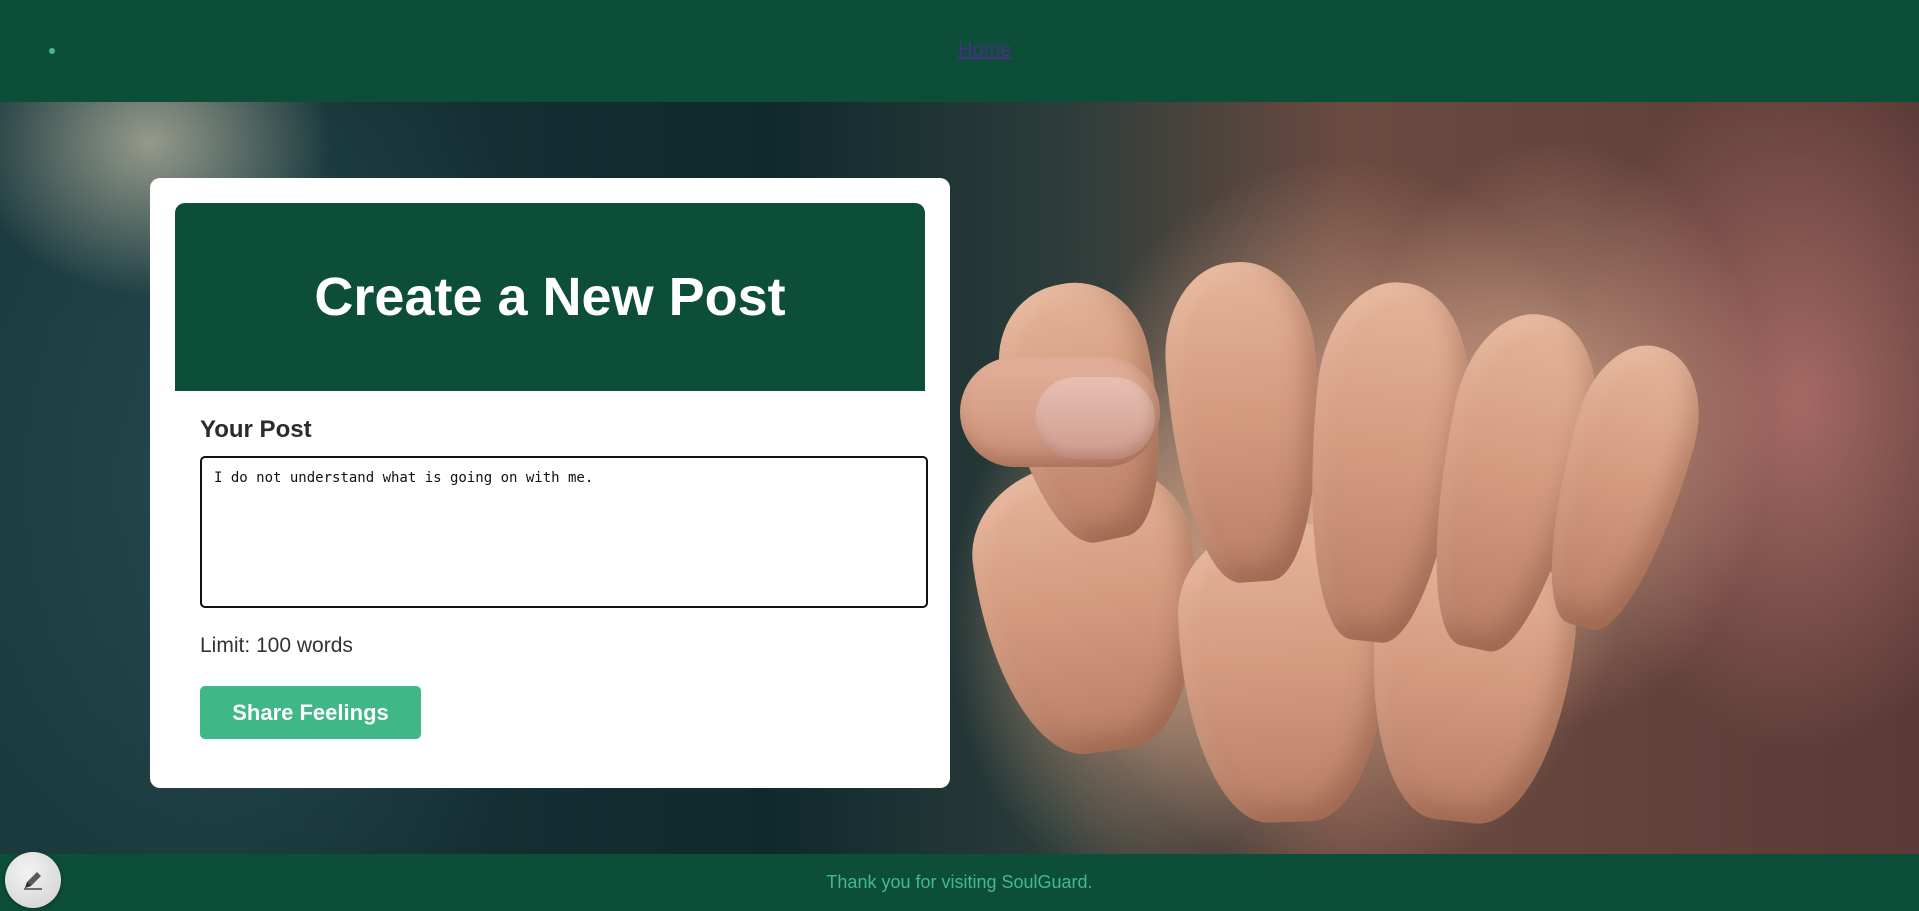  What do you see at coordinates (310, 712) in the screenshot?
I see `share-feelings-button: Share Feelings` at bounding box center [310, 712].